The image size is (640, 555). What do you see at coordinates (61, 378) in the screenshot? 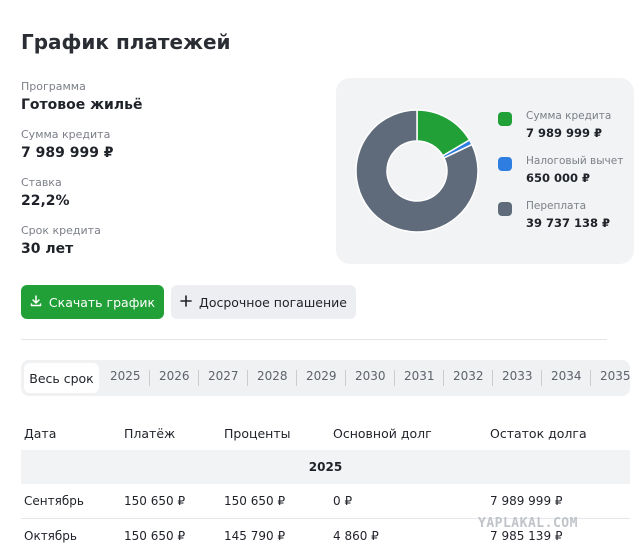
I see `tab-all-term: Весь срок` at bounding box center [61, 378].